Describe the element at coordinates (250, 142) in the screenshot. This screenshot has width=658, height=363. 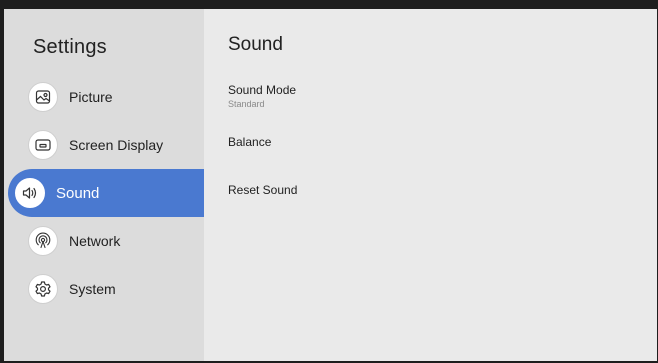
I see `option-label: Balance` at that location.